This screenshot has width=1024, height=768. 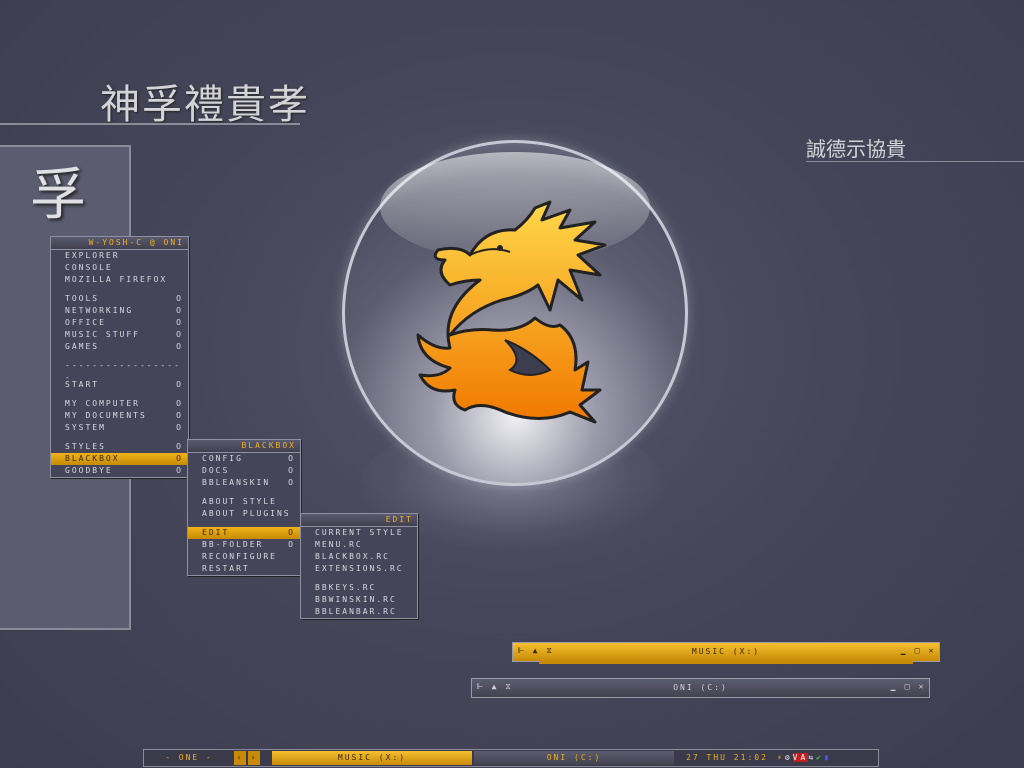 I want to click on menu-item-console: CONSOLE, so click(x=119, y=268).